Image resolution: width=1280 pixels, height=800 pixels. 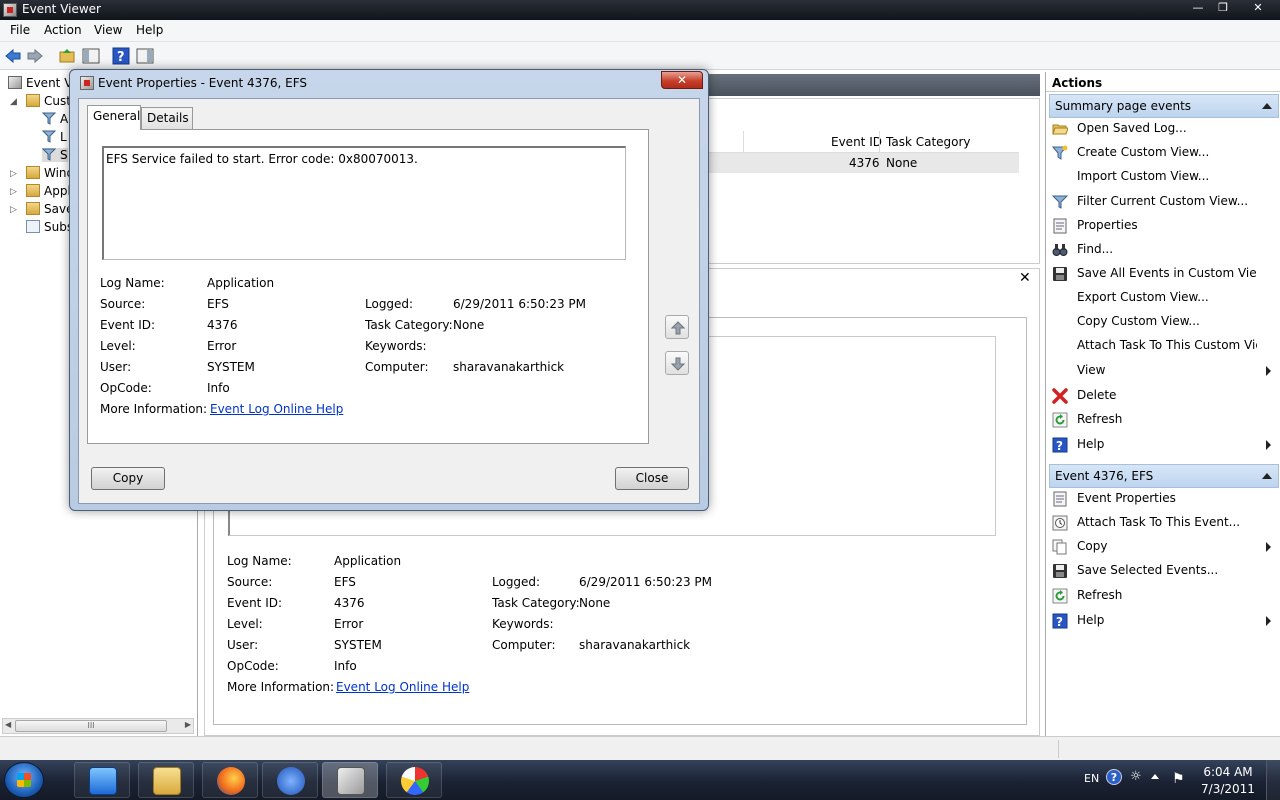 I want to click on label-log-name: Log Name:, so click(x=259, y=561).